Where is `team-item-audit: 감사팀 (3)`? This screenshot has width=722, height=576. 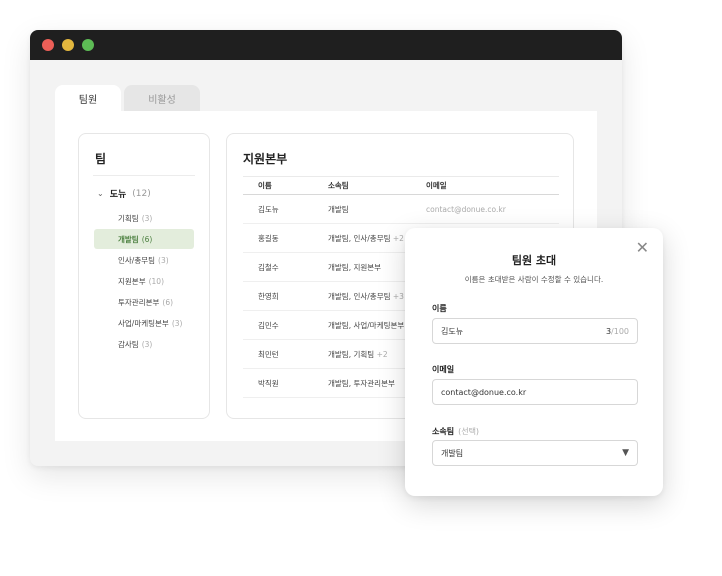 team-item-audit: 감사팀 (3) is located at coordinates (144, 344).